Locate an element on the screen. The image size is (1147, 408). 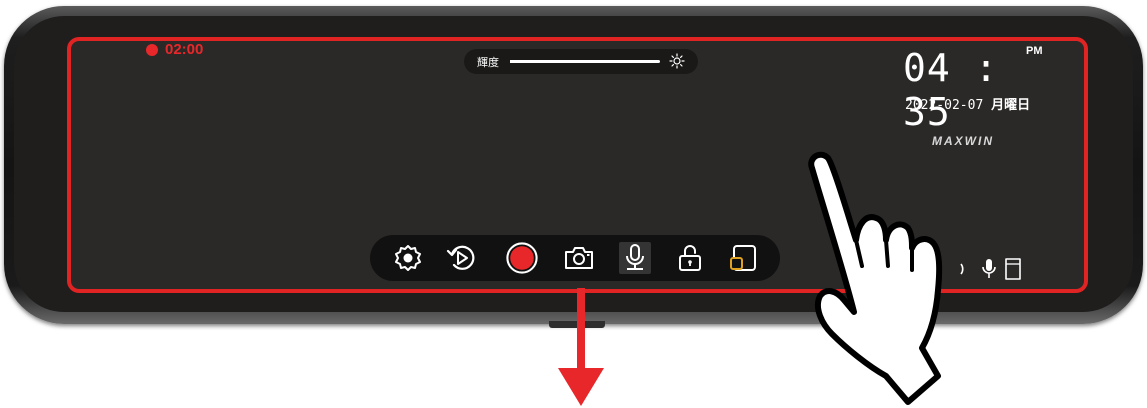
brightness-label: 輝度 is located at coordinates (488, 62).